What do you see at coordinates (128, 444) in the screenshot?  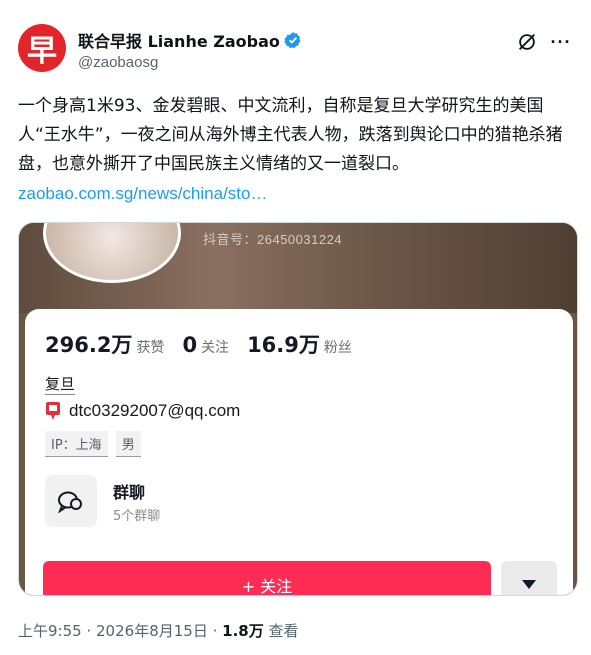 I see `gender-tag: 男` at bounding box center [128, 444].